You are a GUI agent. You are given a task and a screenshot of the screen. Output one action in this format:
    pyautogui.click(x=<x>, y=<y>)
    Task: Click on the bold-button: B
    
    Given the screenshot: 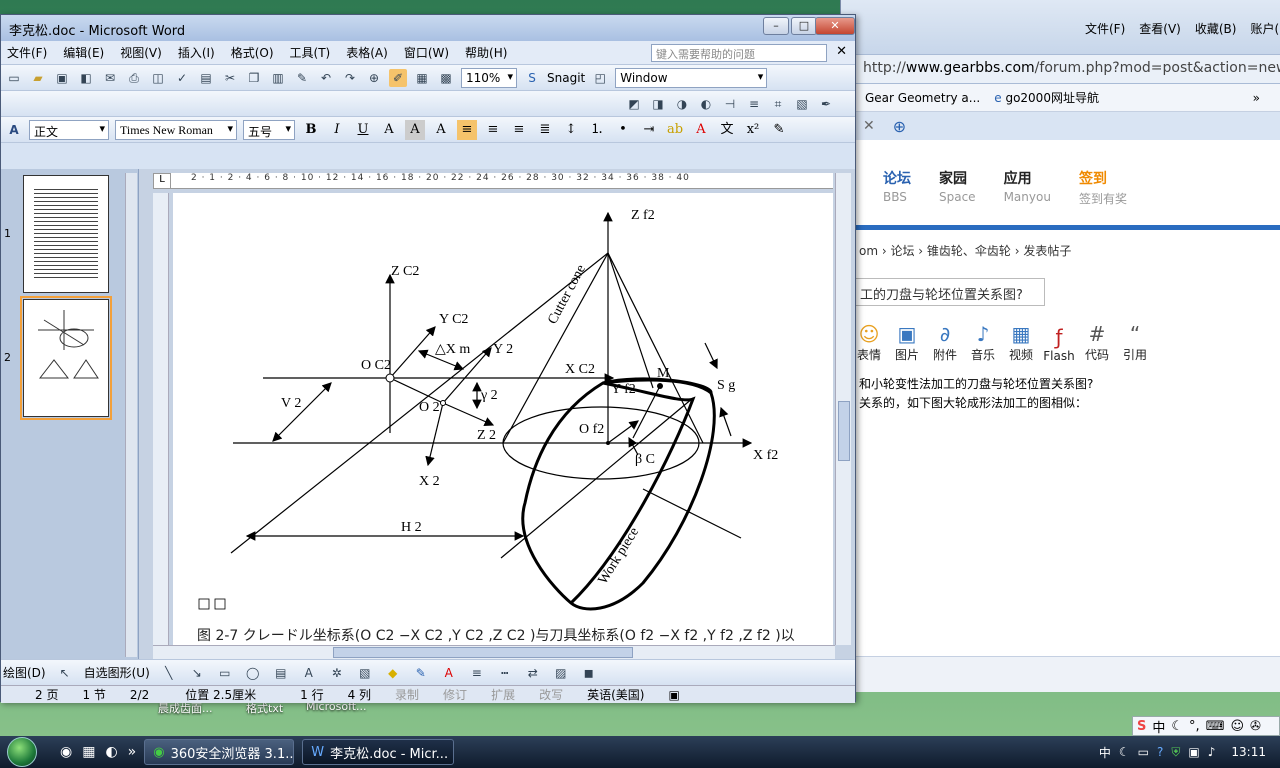 What is the action you would take?
    pyautogui.click(x=311, y=130)
    